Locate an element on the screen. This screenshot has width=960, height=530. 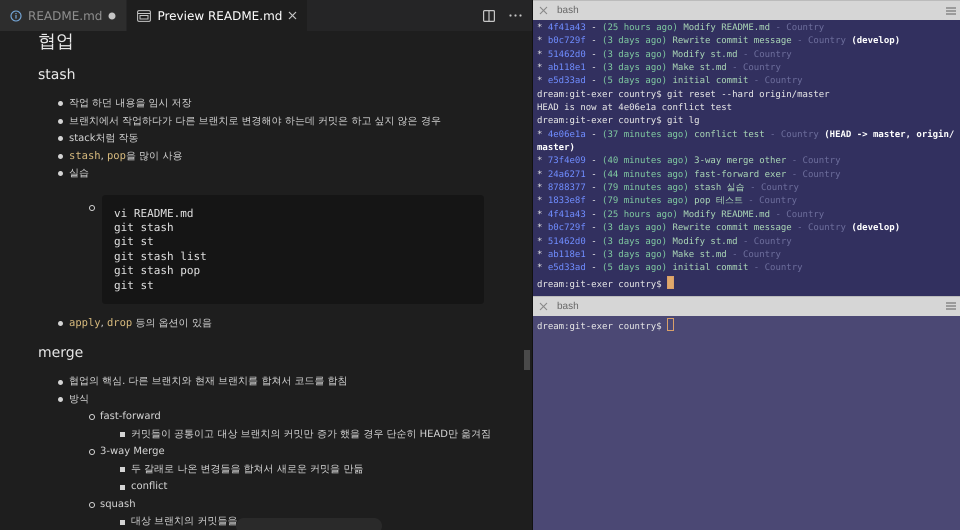
list-item-text: 대상 브랜치의 커밋들을 is located at coordinates (184, 522).